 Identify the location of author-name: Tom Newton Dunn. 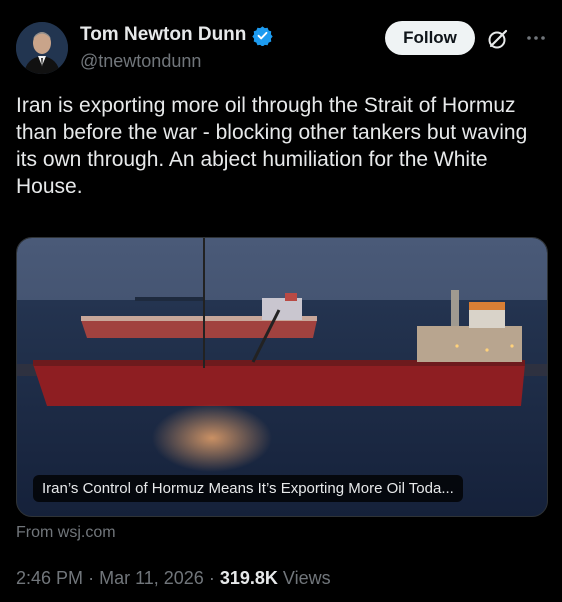
(163, 35).